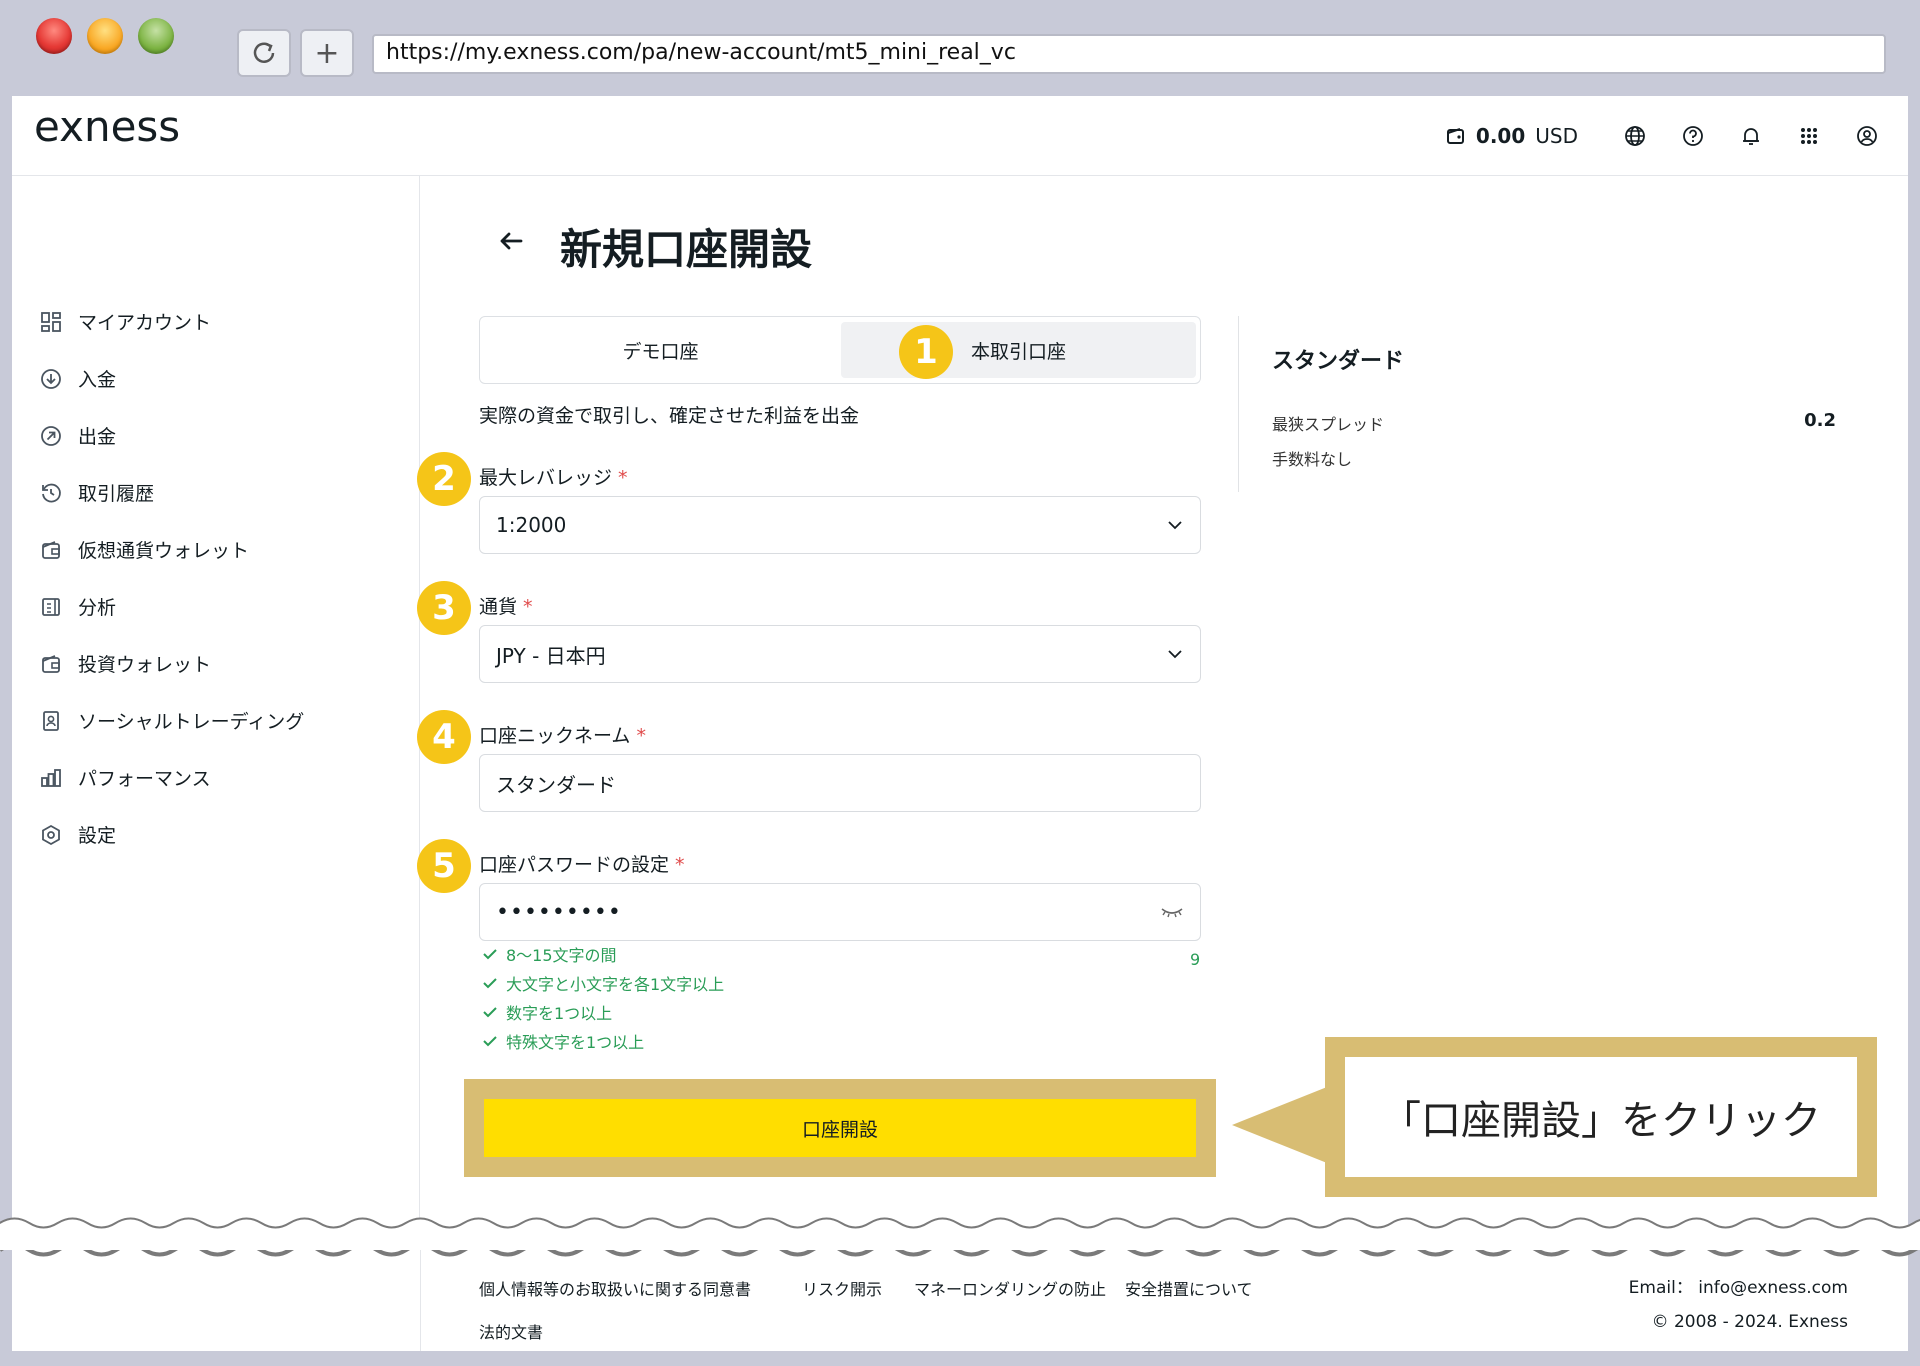 The image size is (1920, 1366). Describe the element at coordinates (926, 352) in the screenshot. I see `step-badge-1: 1` at that location.